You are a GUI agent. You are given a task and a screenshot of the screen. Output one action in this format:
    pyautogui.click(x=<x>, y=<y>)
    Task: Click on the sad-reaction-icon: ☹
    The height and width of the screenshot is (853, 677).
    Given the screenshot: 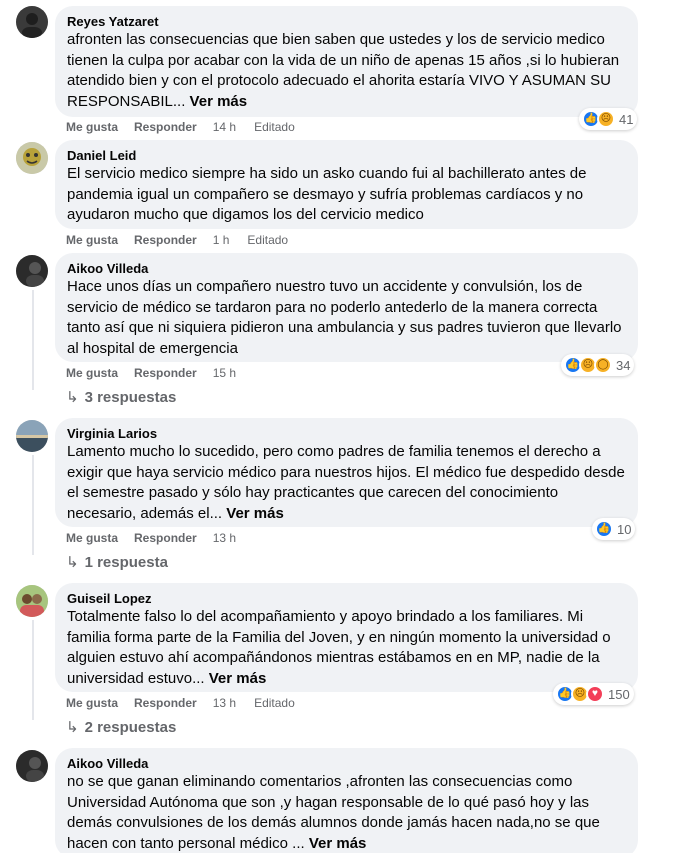 What is the action you would take?
    pyautogui.click(x=606, y=119)
    